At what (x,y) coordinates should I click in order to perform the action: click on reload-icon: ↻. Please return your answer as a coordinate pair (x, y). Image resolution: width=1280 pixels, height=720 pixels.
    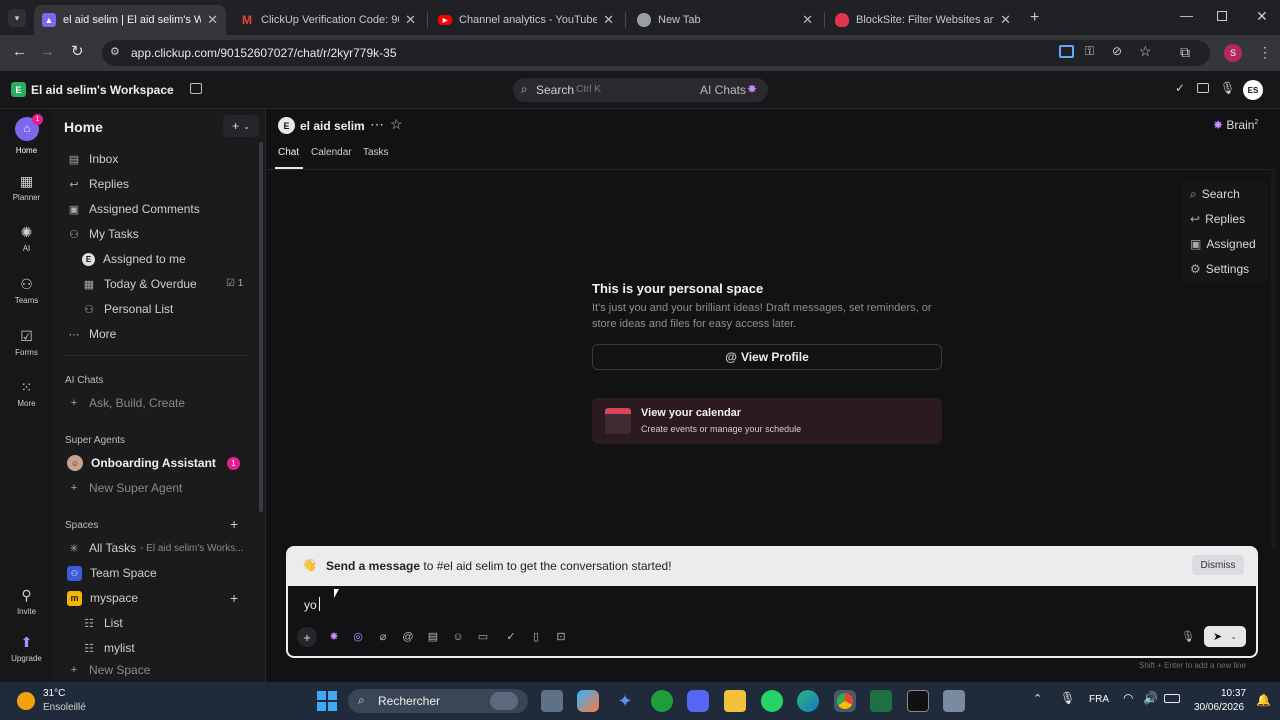
    Looking at the image, I should click on (77, 51).